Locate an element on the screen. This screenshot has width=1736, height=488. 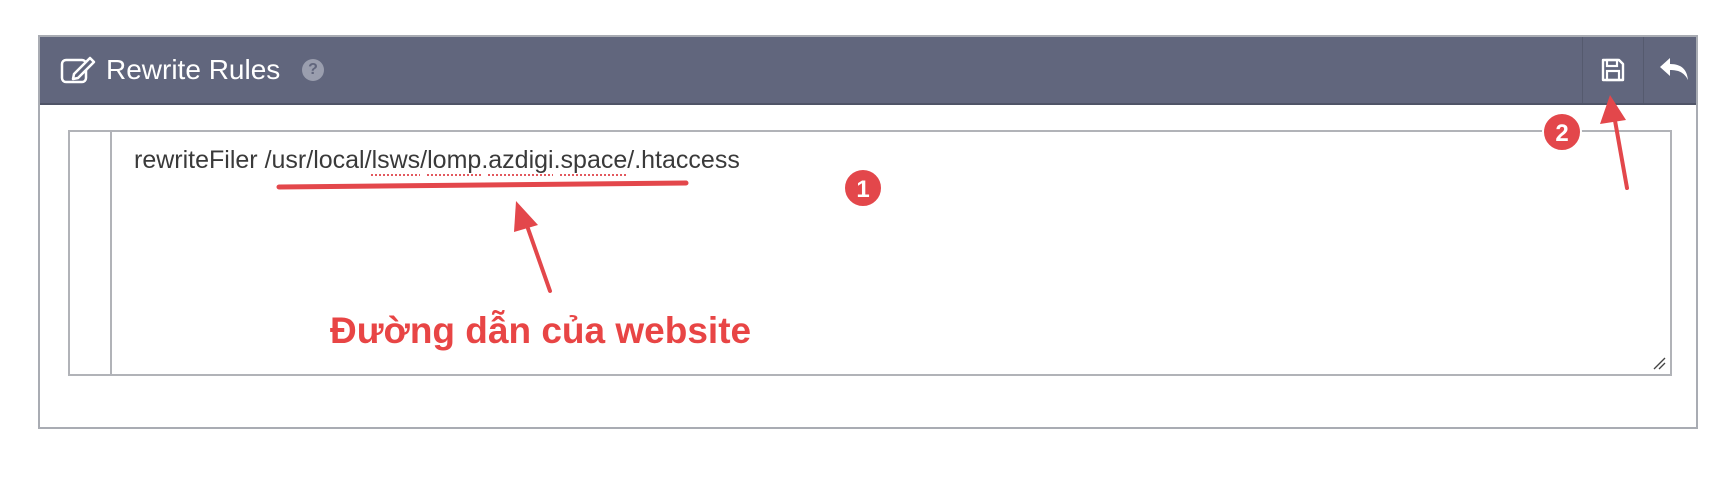
underline-annotation is located at coordinates (482, 185).